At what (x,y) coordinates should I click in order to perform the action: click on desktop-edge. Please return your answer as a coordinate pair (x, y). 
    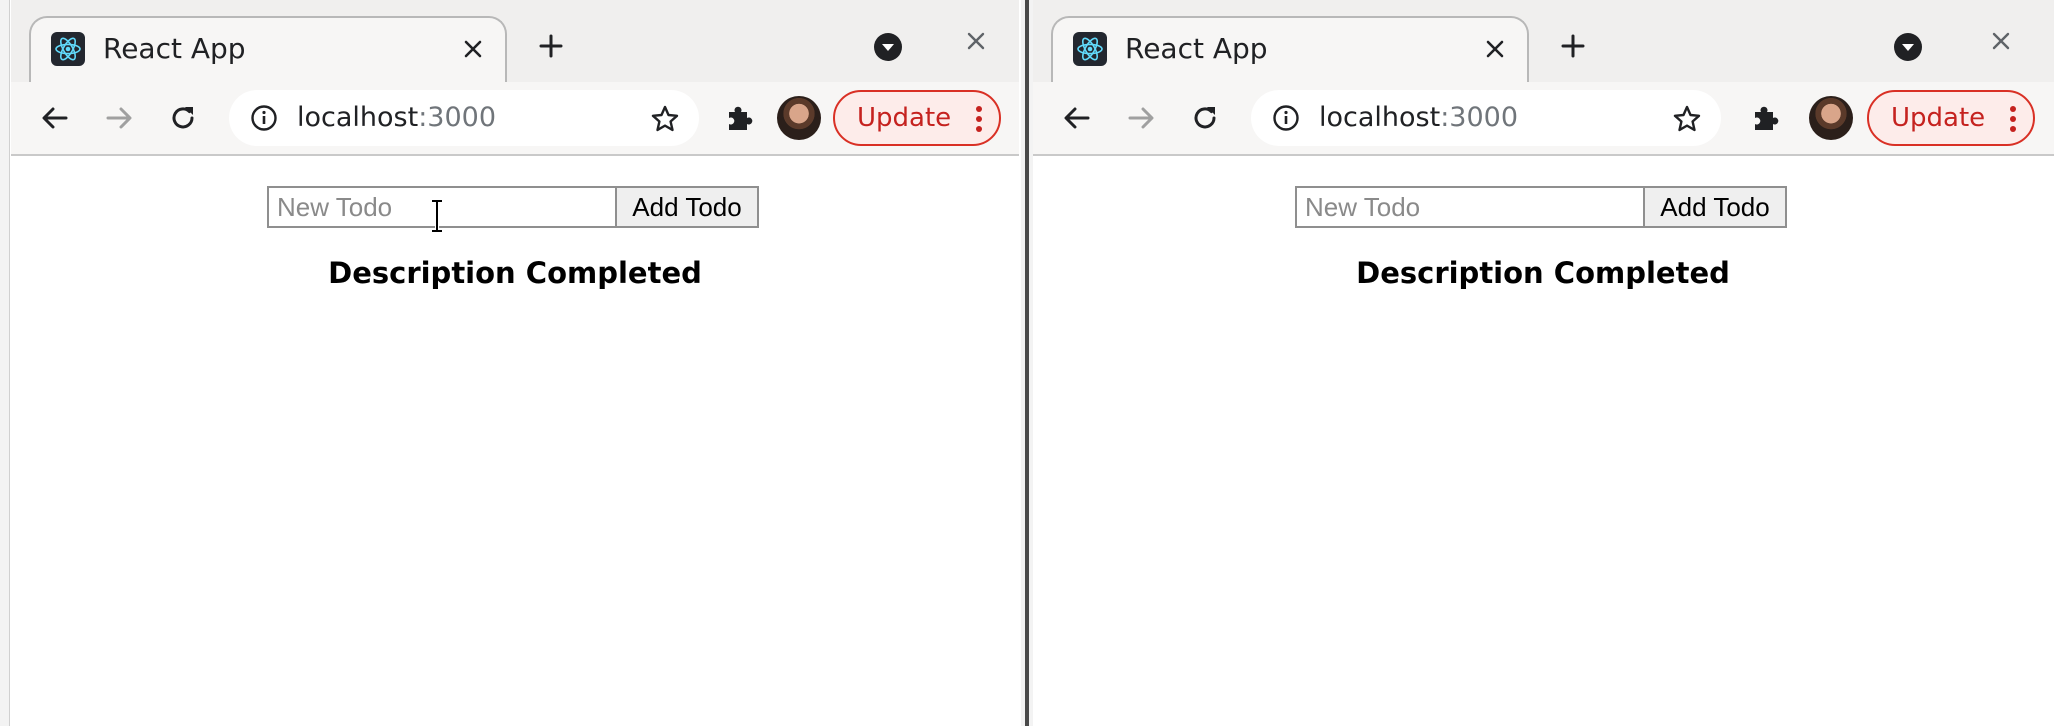
    Looking at the image, I should click on (5, 363).